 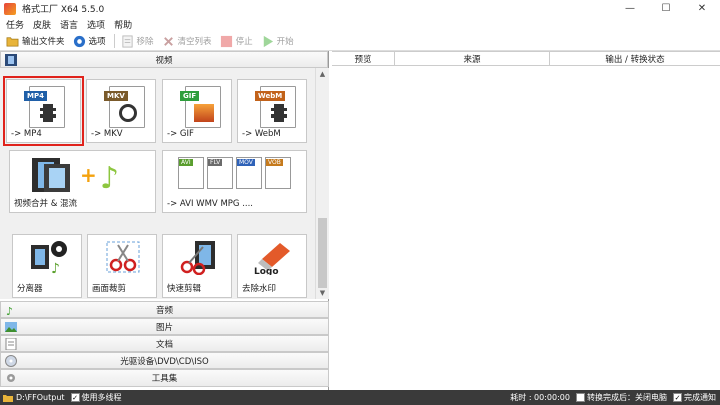 I want to click on music-note-icon: ♪, so click(x=9, y=310).